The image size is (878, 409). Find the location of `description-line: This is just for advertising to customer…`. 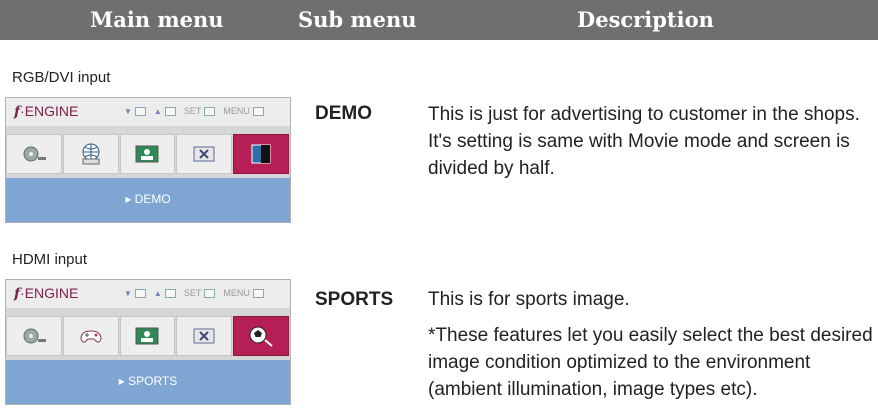

description-line: This is just for advertising to customer… is located at coordinates (644, 114).